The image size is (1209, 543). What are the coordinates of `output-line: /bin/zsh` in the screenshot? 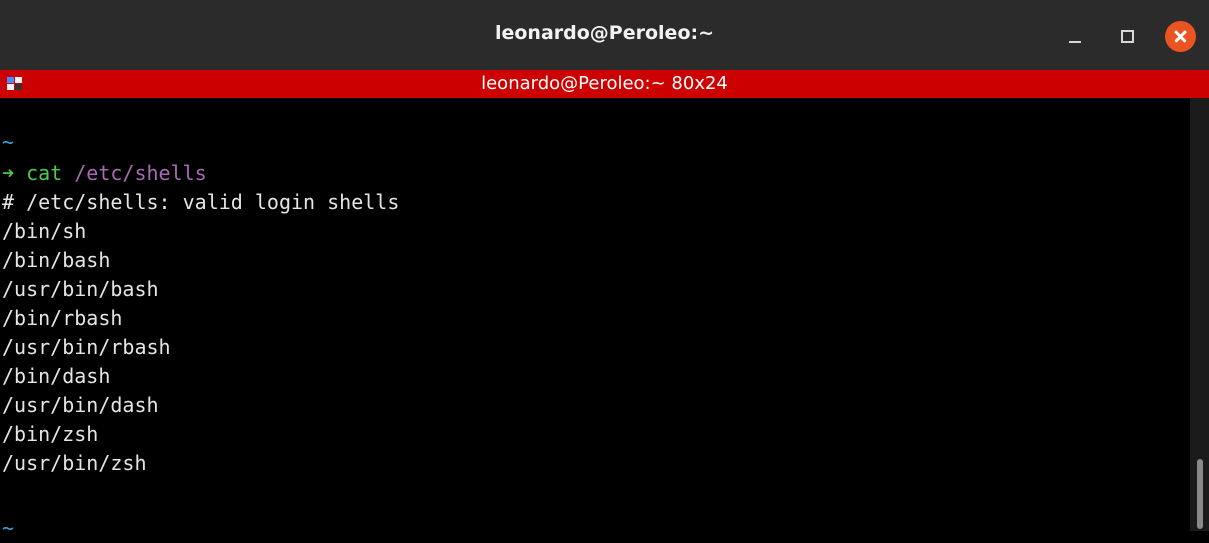 It's located at (50, 434).